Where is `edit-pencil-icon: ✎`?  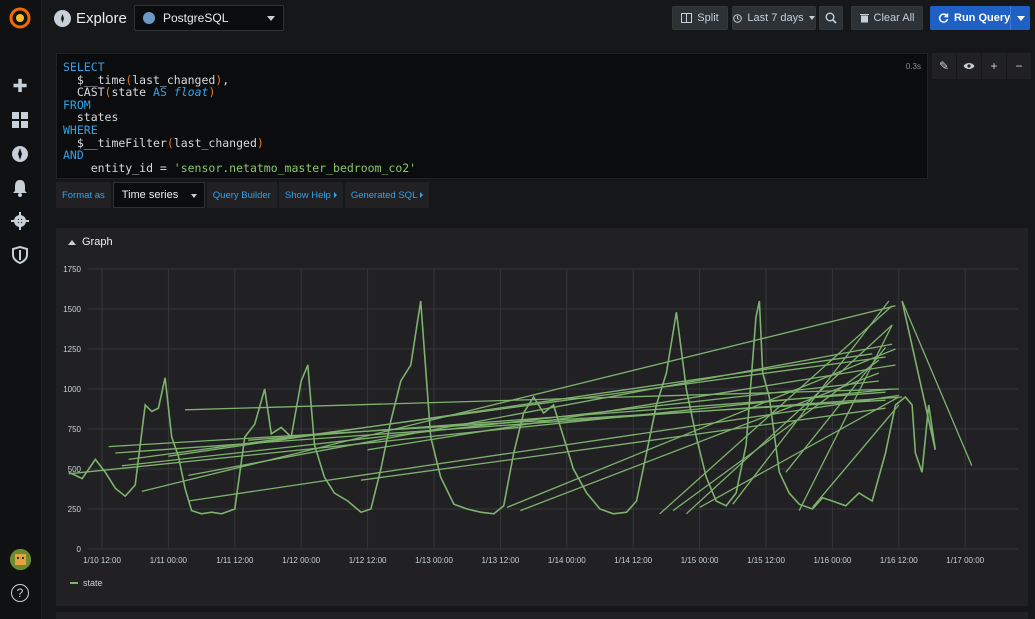 edit-pencil-icon: ✎ is located at coordinates (944, 66).